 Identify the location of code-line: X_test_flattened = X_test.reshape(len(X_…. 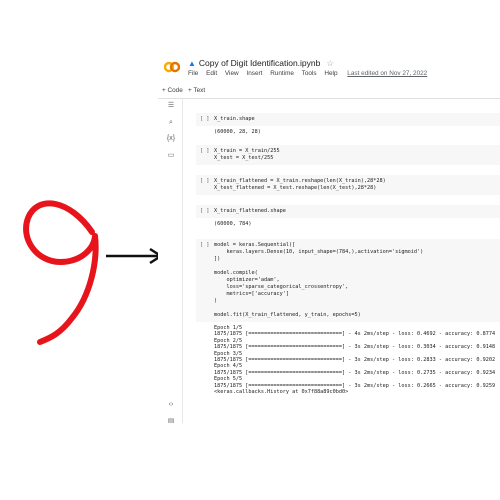
(295, 188).